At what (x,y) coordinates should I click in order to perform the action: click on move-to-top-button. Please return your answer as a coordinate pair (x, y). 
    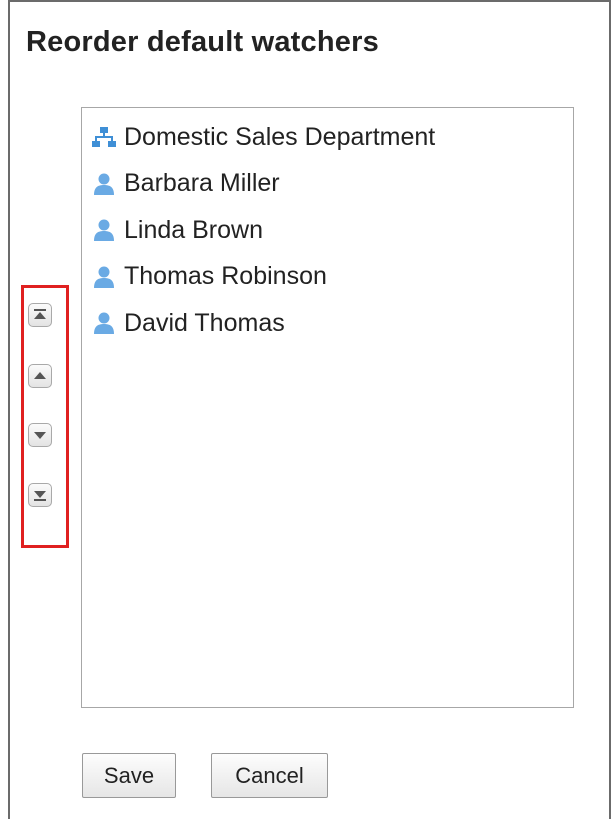
    Looking at the image, I should click on (40, 315).